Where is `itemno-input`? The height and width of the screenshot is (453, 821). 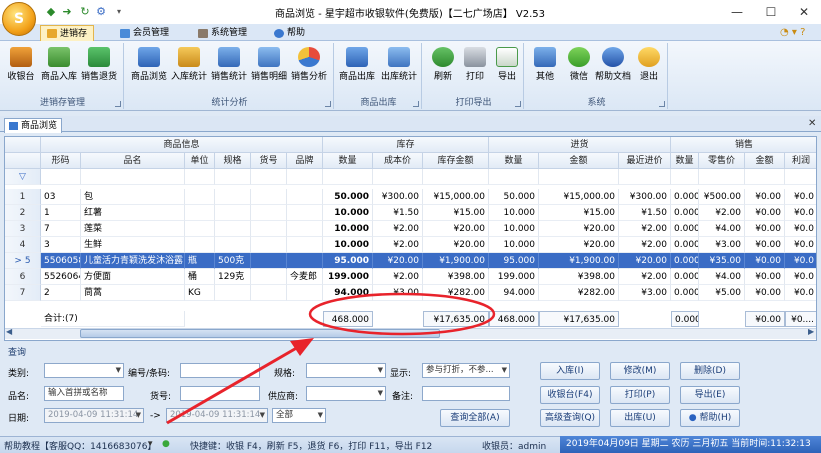
itemno-input is located at coordinates (220, 393).